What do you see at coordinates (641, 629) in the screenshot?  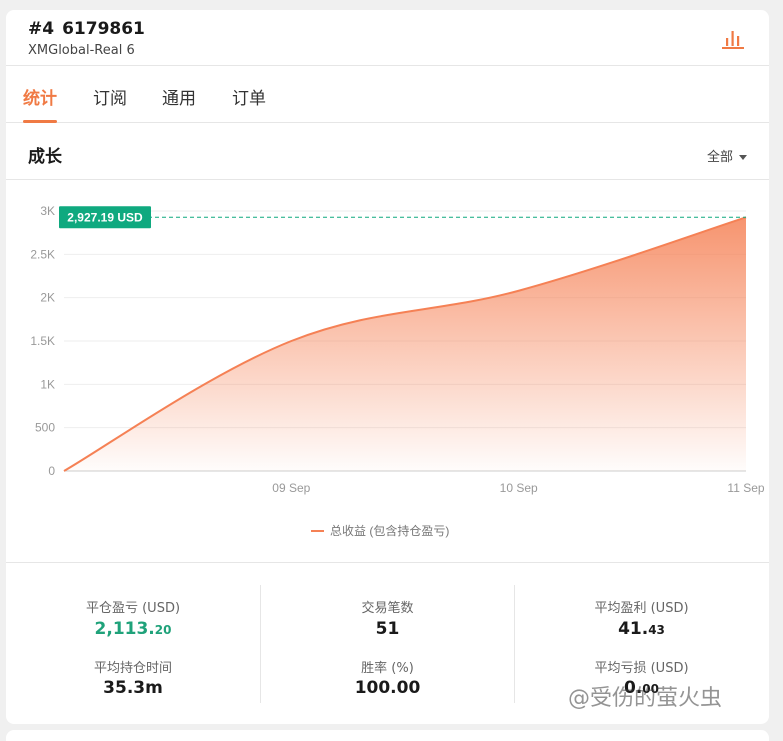 I see `avg-profit-value: 41.43` at bounding box center [641, 629].